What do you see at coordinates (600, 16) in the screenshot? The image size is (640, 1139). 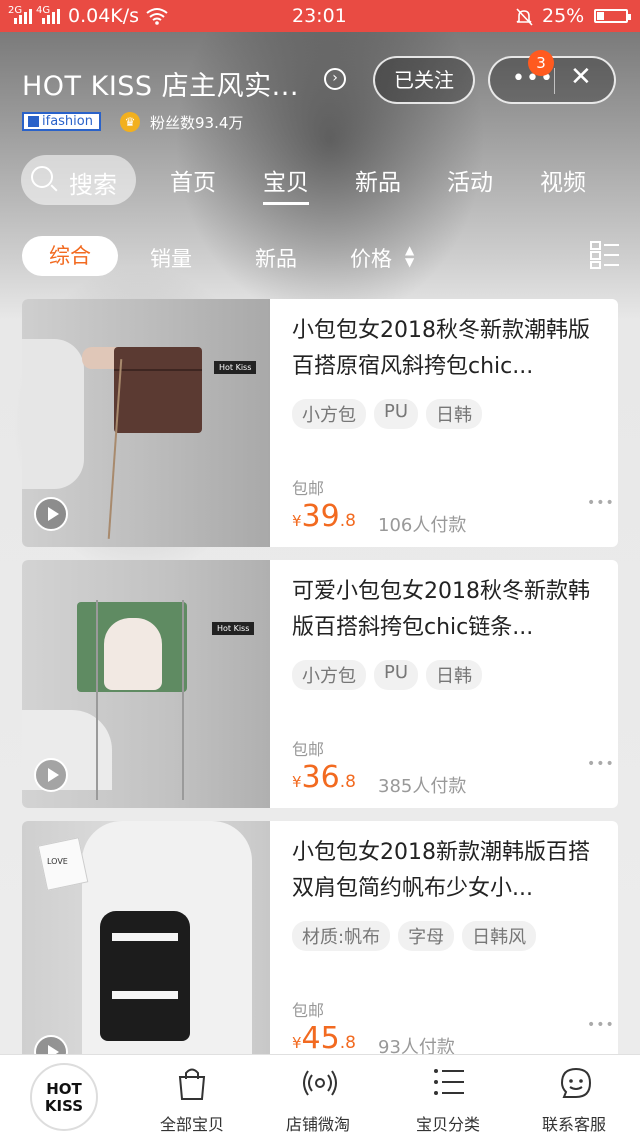 I see `battery-fill` at bounding box center [600, 16].